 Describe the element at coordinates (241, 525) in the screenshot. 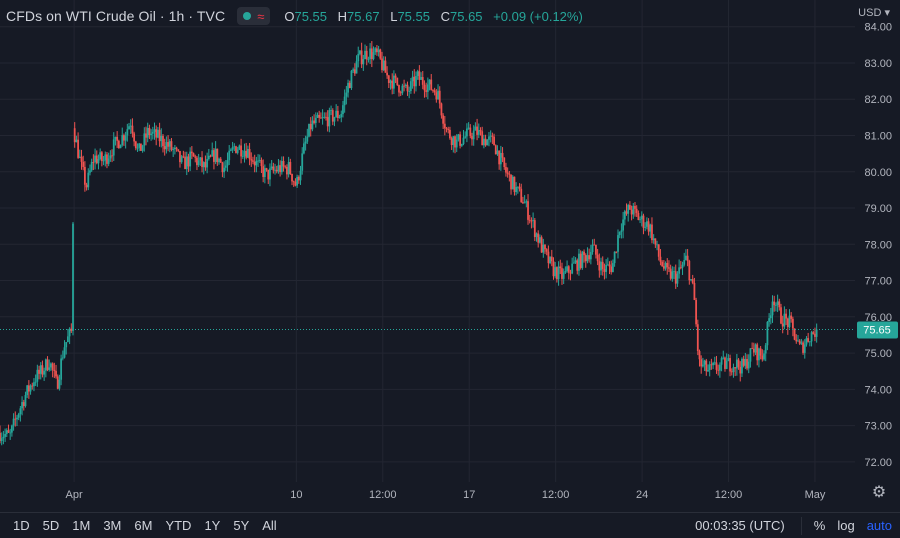

I see `range-5y: 5Y` at that location.